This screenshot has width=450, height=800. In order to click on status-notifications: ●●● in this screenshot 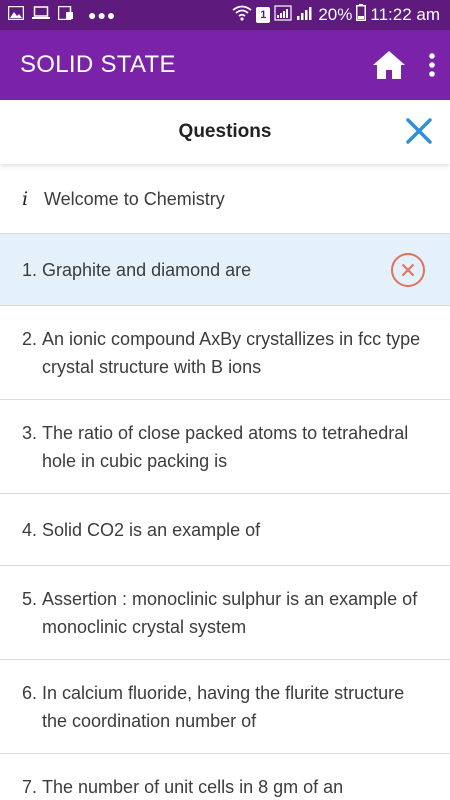, I will do `click(62, 15)`.